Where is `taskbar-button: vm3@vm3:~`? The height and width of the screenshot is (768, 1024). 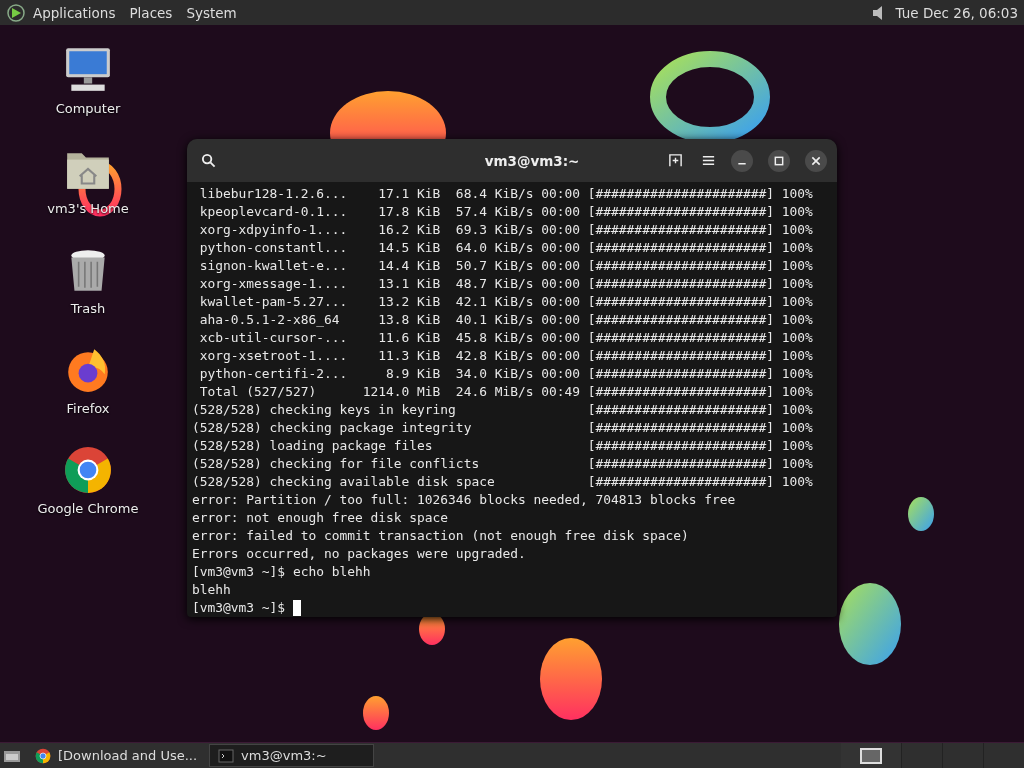
taskbar-button: vm3@vm3:~ is located at coordinates (292, 755).